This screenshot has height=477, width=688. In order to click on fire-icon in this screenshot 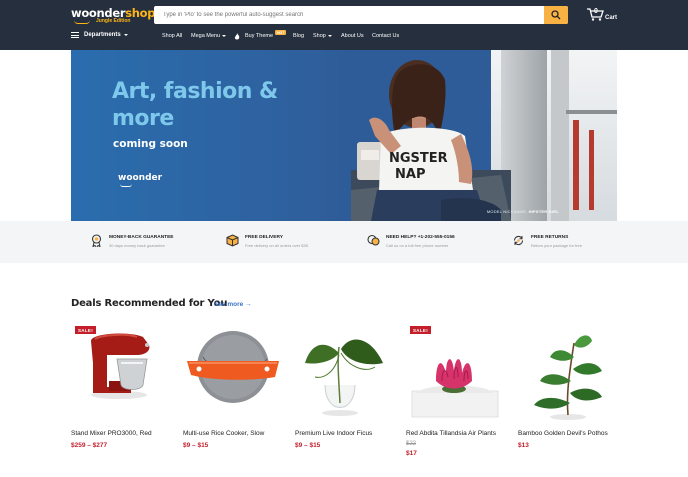, I will do `click(237, 36)`.